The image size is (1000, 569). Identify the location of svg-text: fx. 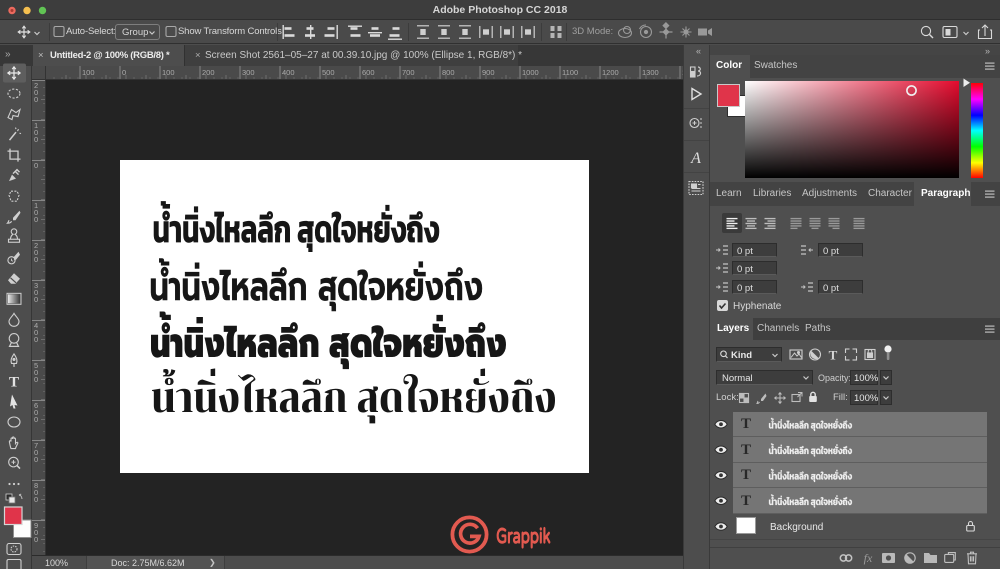
(868, 558).